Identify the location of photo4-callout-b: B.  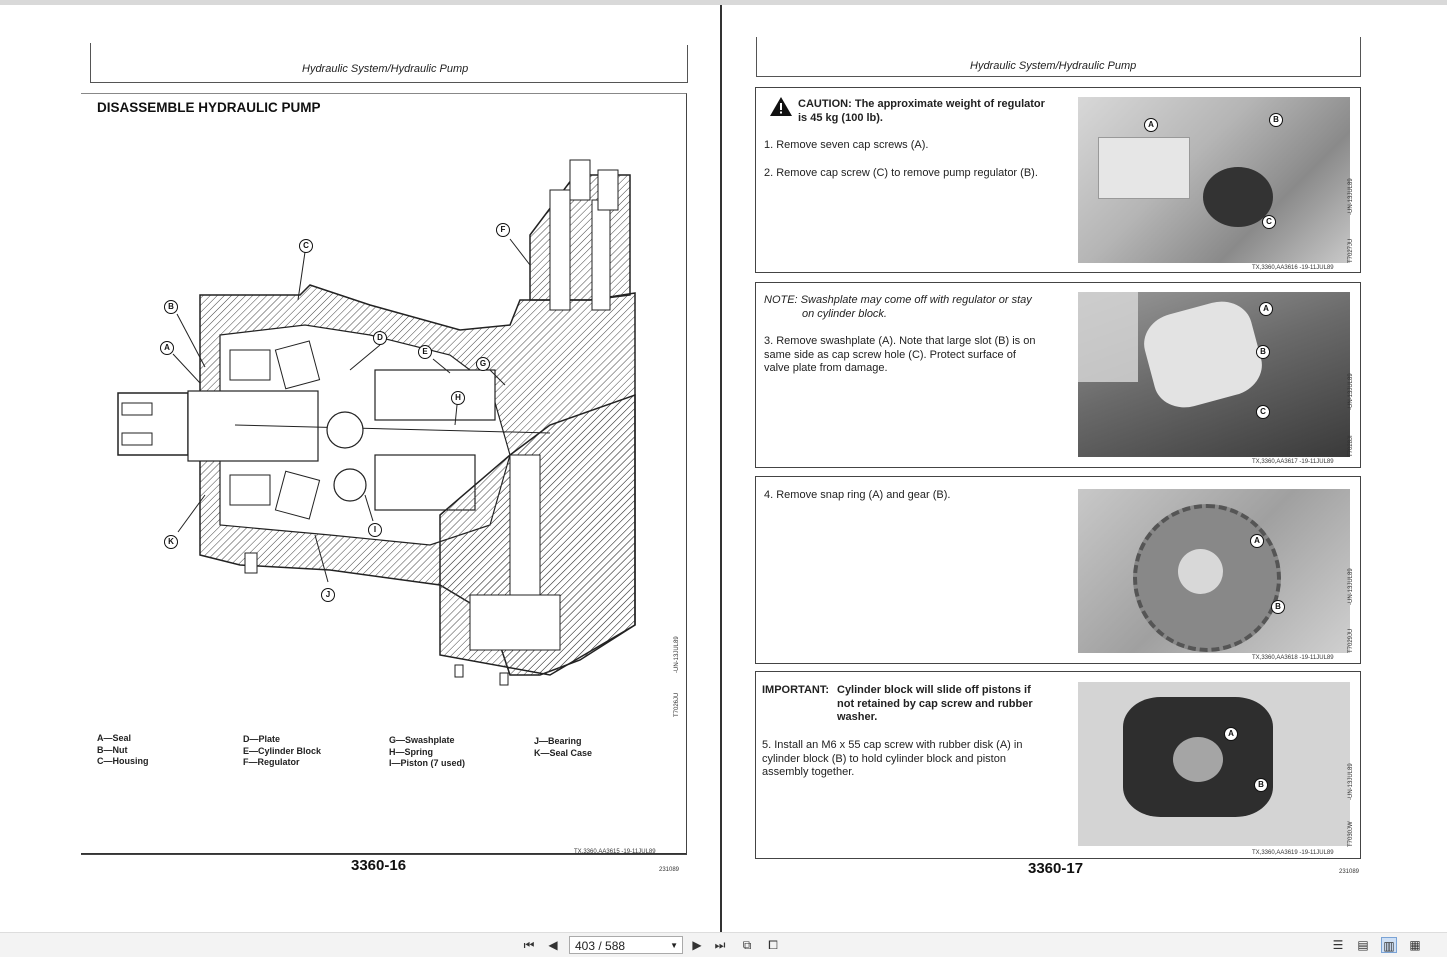
(1261, 785).